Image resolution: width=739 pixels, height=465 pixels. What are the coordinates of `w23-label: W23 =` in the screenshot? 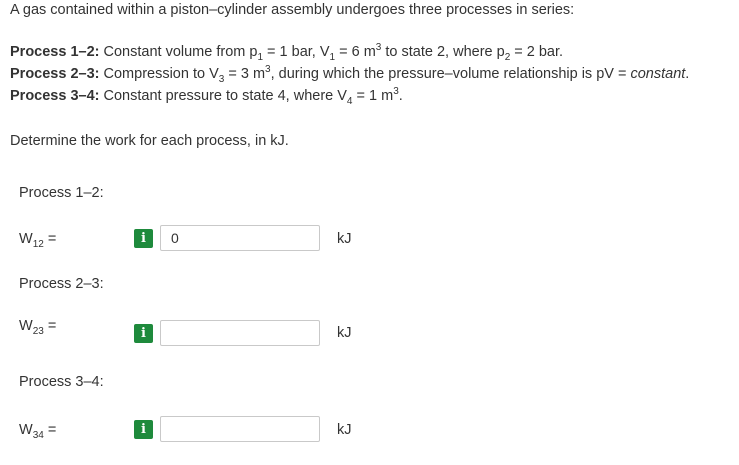 It's located at (37, 326).